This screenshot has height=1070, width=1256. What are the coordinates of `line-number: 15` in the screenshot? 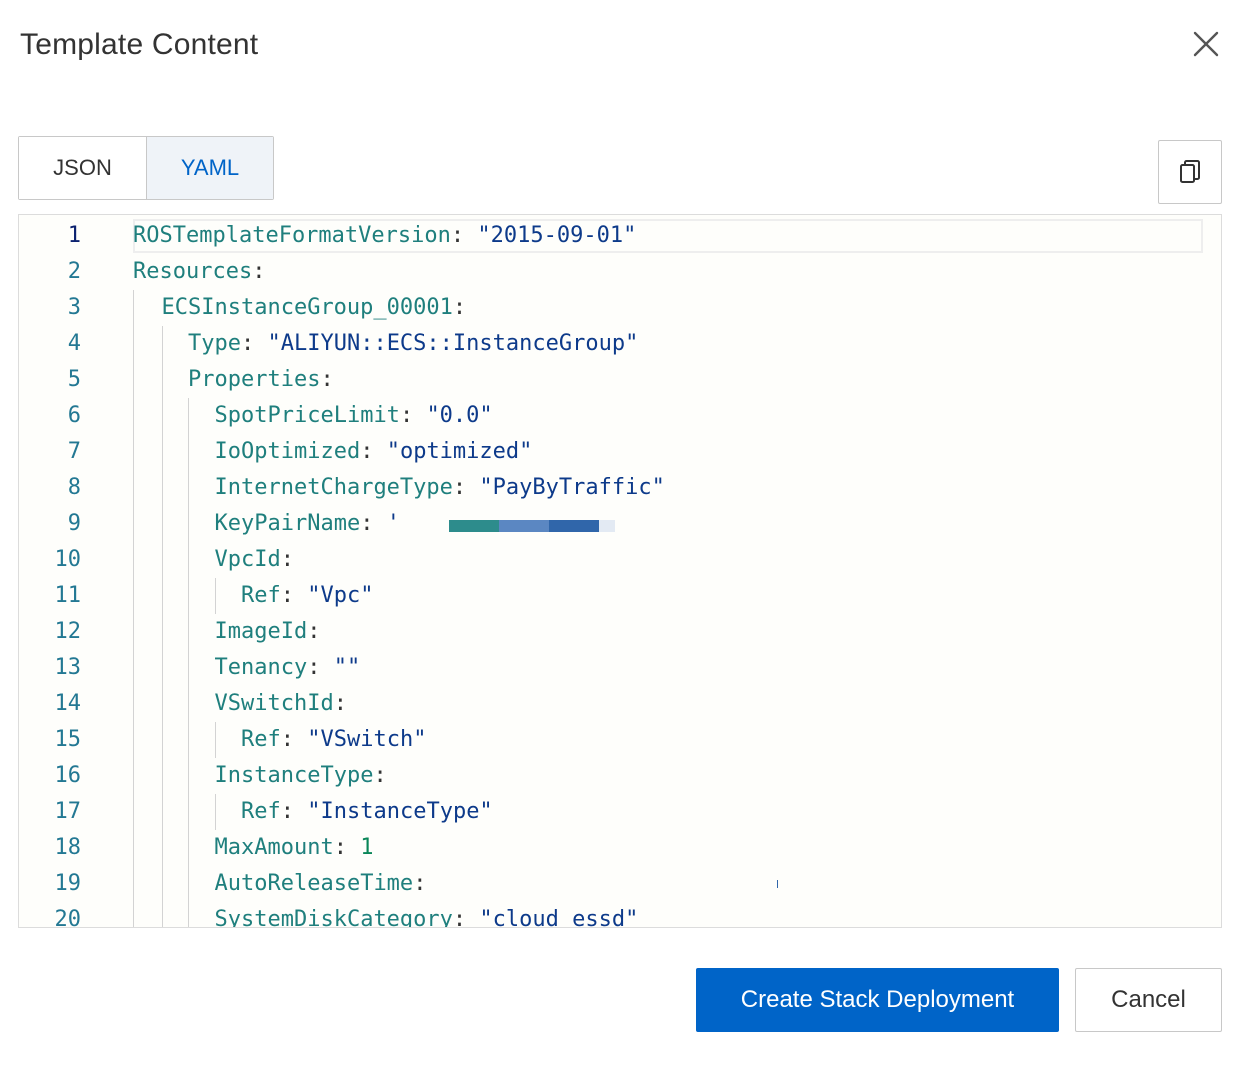 It's located at (68, 739).